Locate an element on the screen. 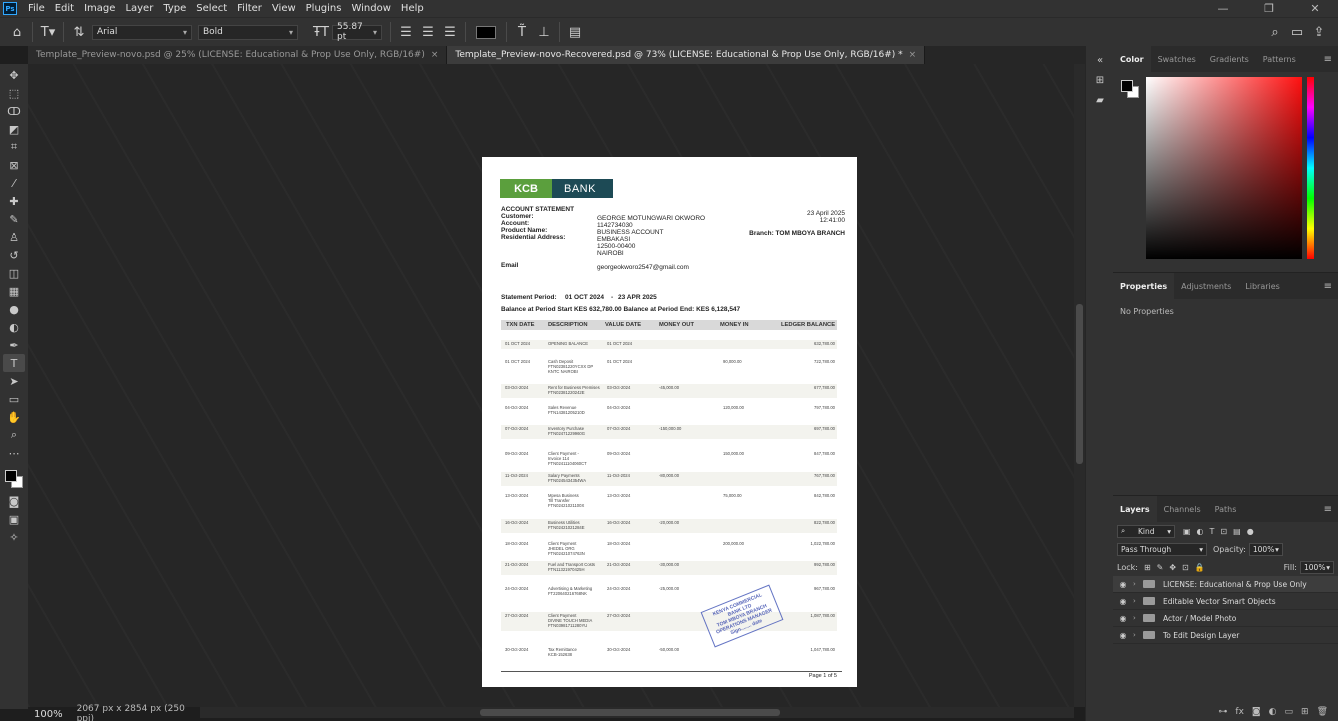  add-mask-icon: ◙ is located at coordinates (1256, 712).